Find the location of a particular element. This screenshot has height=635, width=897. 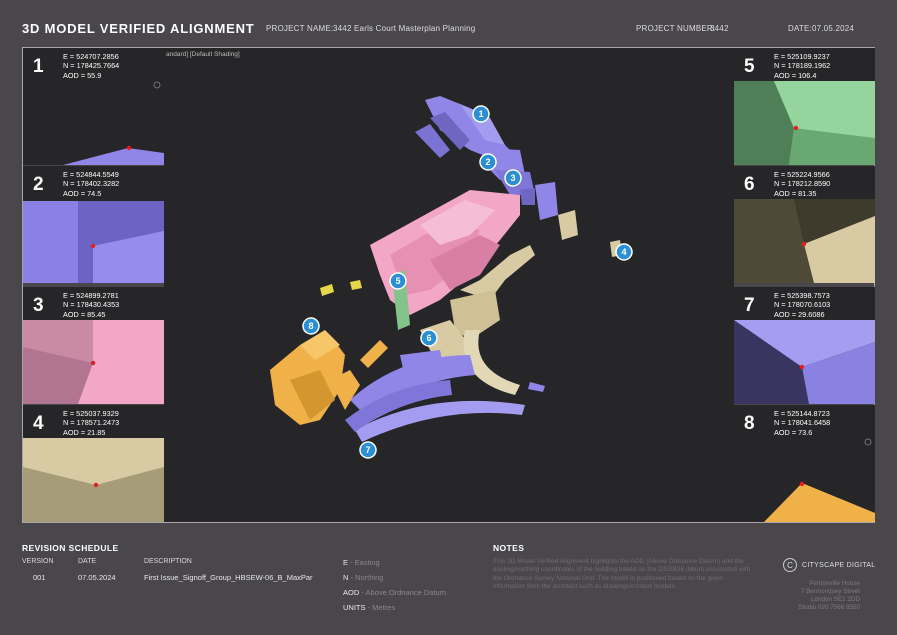

marker-1: 1 is located at coordinates (481, 114).